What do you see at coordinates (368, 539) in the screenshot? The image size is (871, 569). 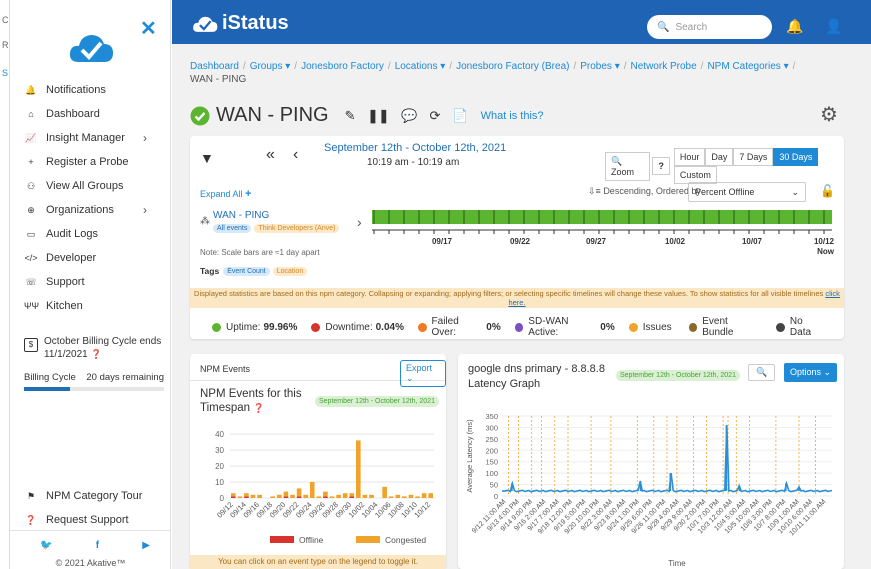 I see `legend-swatch-congested` at bounding box center [368, 539].